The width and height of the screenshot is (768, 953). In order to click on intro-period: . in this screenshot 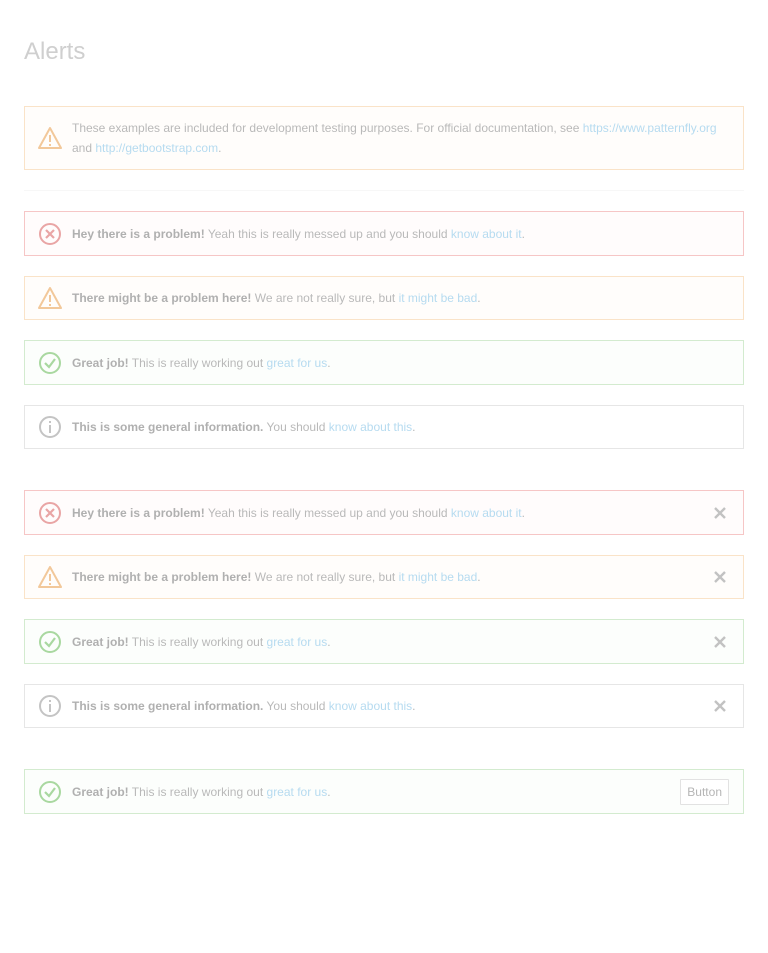, I will do `click(220, 148)`.